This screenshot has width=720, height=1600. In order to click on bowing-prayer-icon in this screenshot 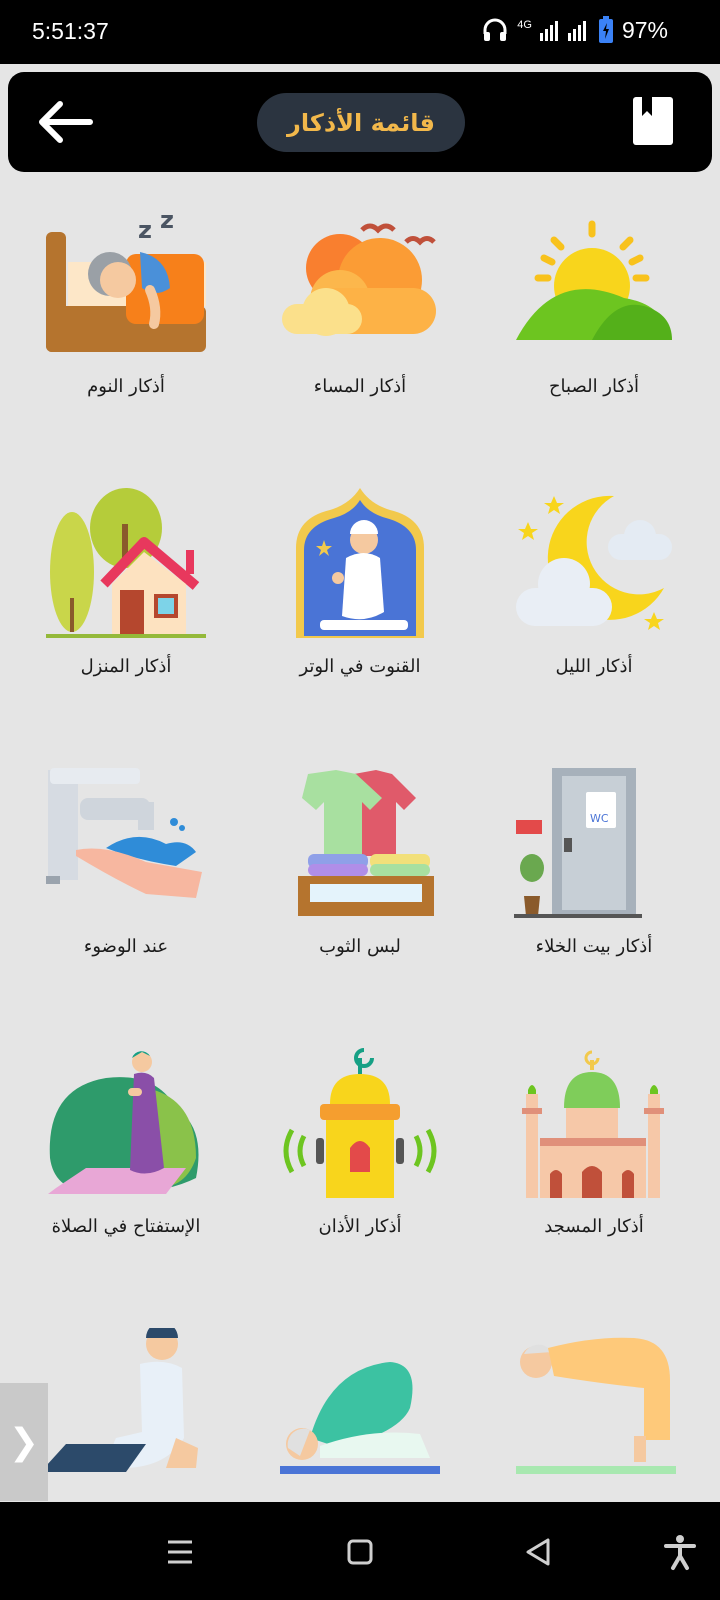, I will do `click(595, 1403)`.